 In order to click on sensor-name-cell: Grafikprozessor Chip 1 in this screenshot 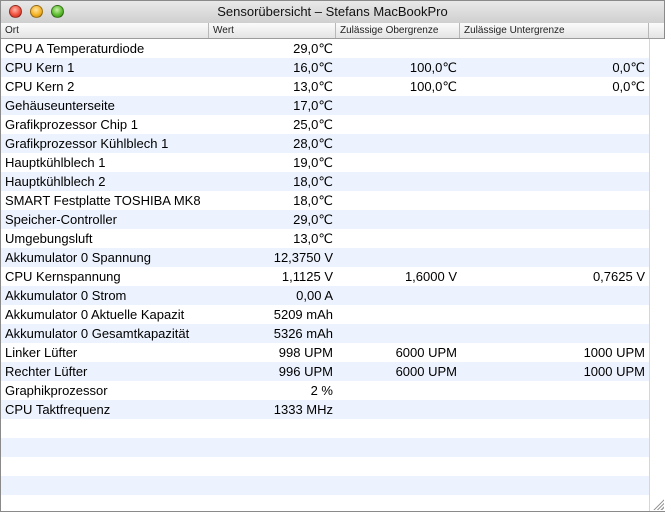, I will do `click(71, 124)`.